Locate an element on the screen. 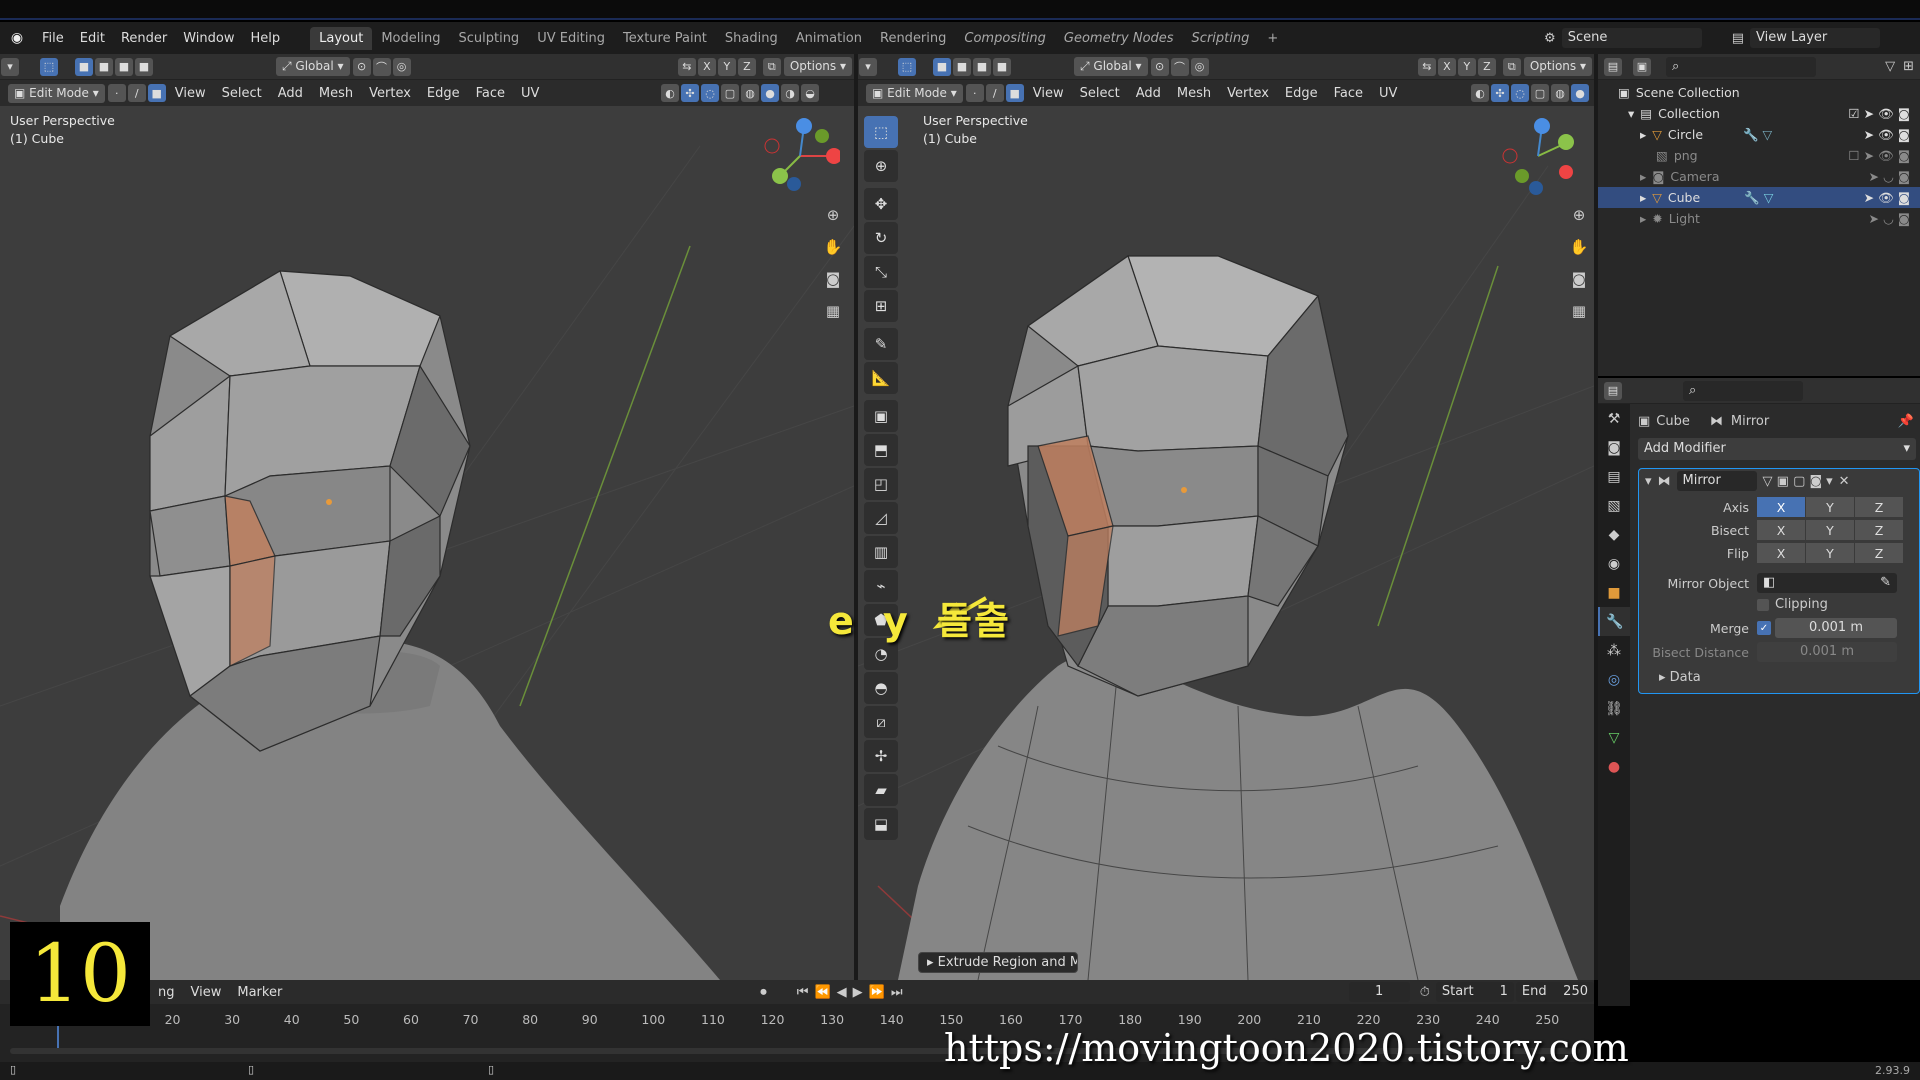 This screenshot has height=1080, width=1920. bisect-distance-field: 0.001 m is located at coordinates (1827, 652).